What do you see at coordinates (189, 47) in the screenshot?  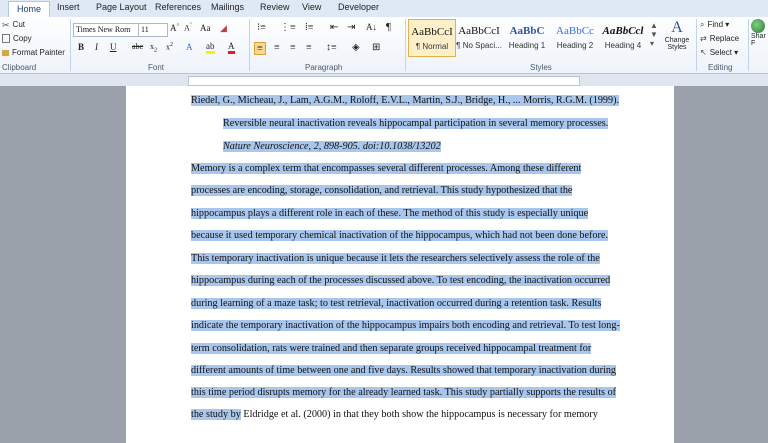 I see `text-effects-icon: A` at bounding box center [189, 47].